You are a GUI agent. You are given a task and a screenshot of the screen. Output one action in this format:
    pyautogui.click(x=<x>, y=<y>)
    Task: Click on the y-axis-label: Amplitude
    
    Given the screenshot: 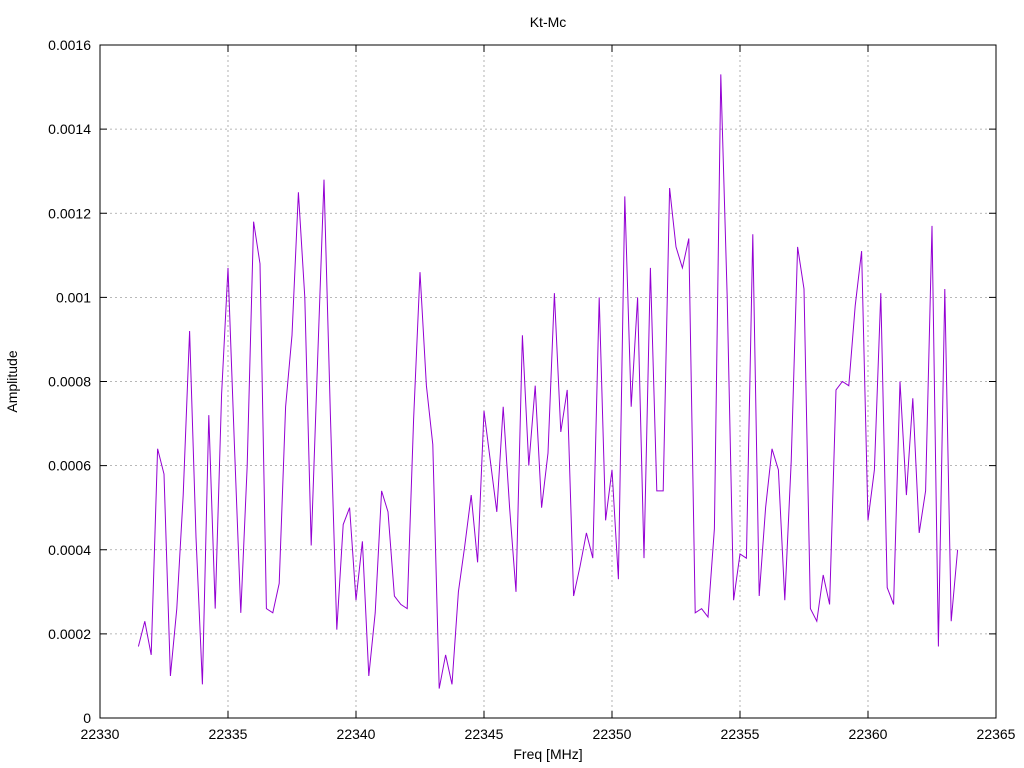 What is the action you would take?
    pyautogui.click(x=12, y=381)
    